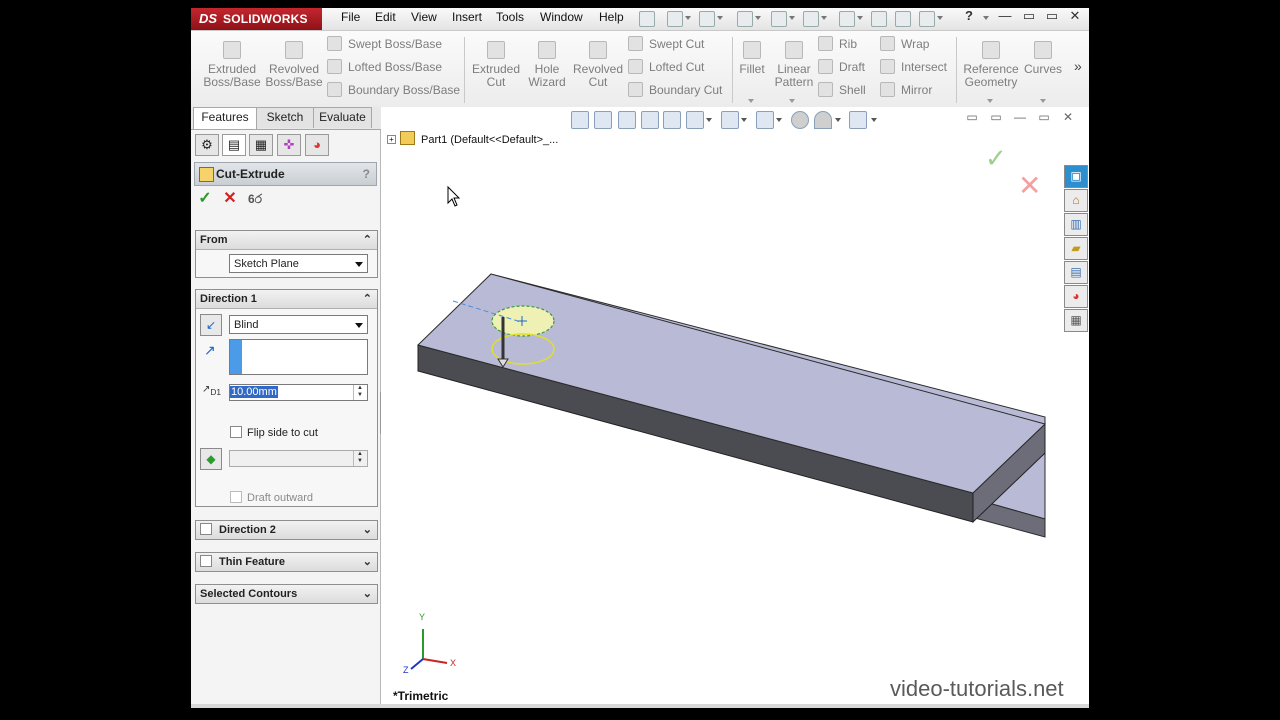 Image resolution: width=1280 pixels, height=720 pixels. What do you see at coordinates (879, 19) in the screenshot?
I see `rebuild-icon` at bounding box center [879, 19].